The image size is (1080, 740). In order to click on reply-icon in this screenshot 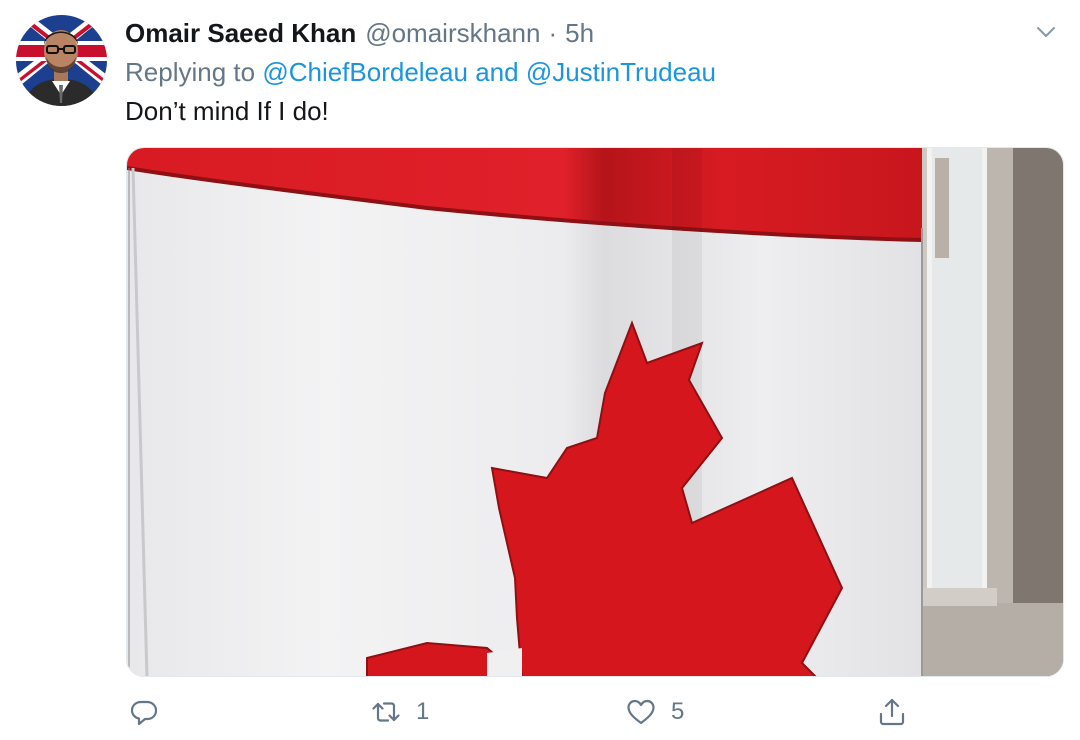, I will do `click(144, 713)`.